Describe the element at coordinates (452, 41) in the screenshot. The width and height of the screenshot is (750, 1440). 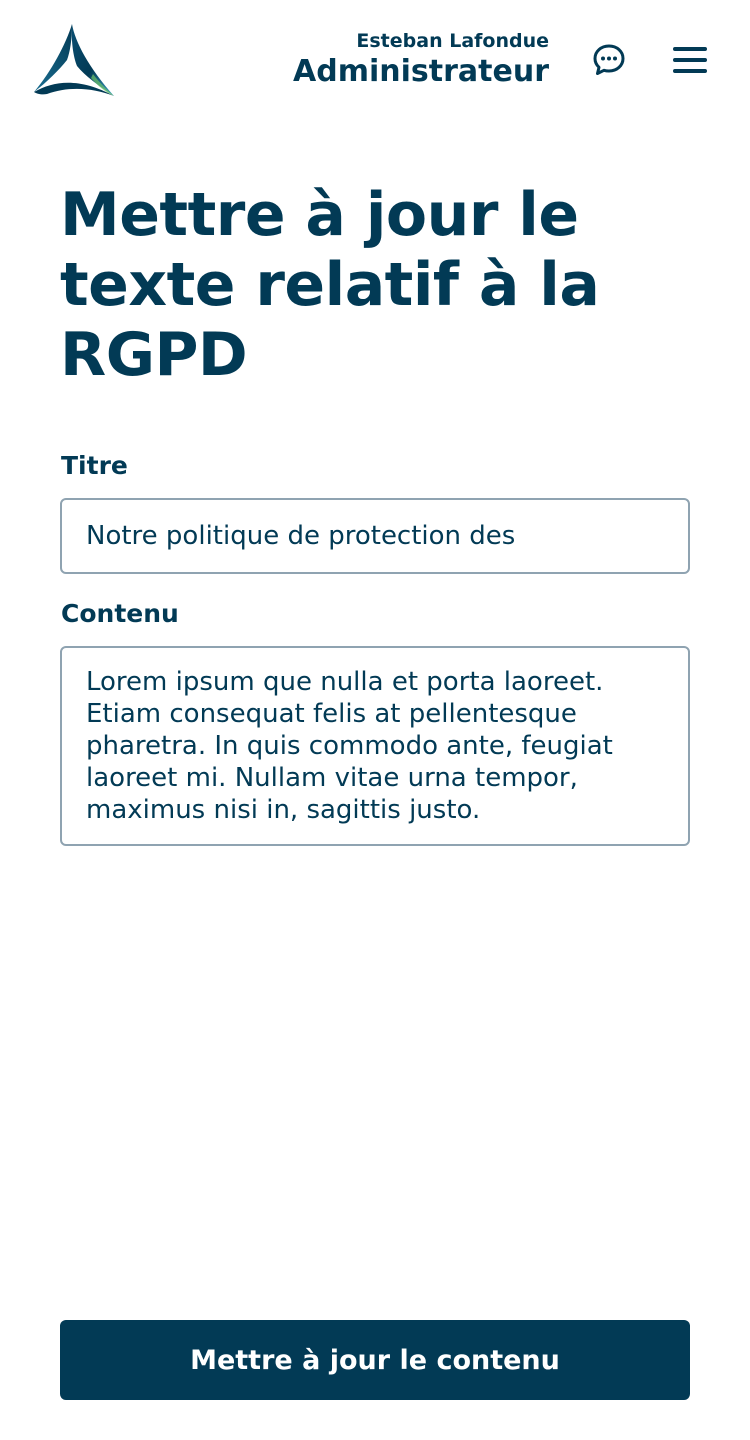
I see `user-name: Esteban Lafondue` at that location.